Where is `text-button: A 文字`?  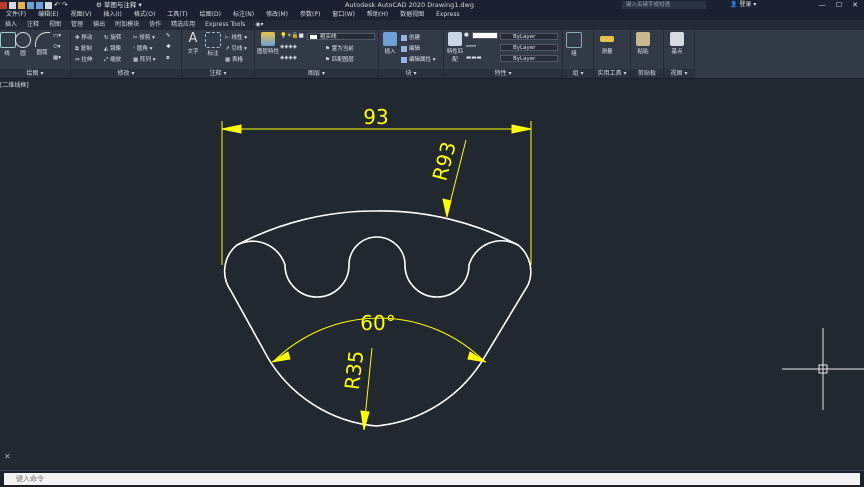
text-button: A 文字 is located at coordinates (193, 44).